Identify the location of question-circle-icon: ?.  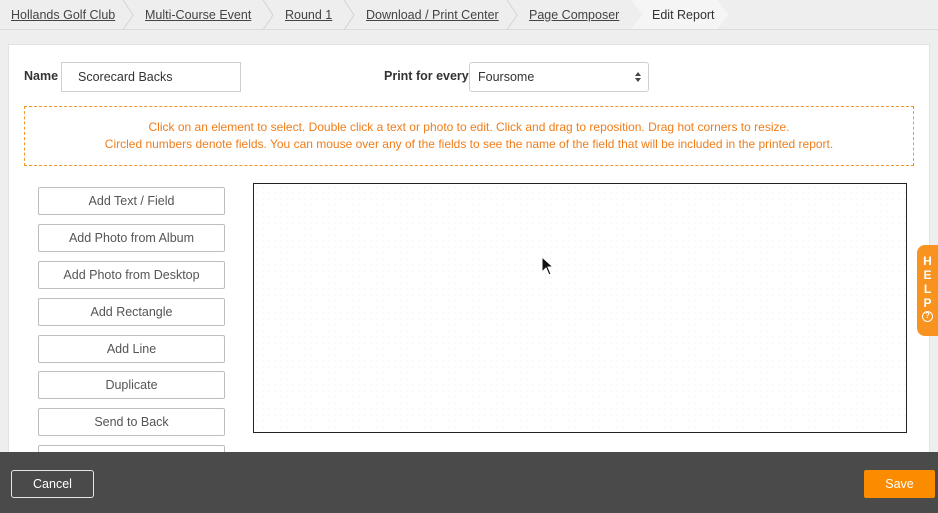
(927, 316).